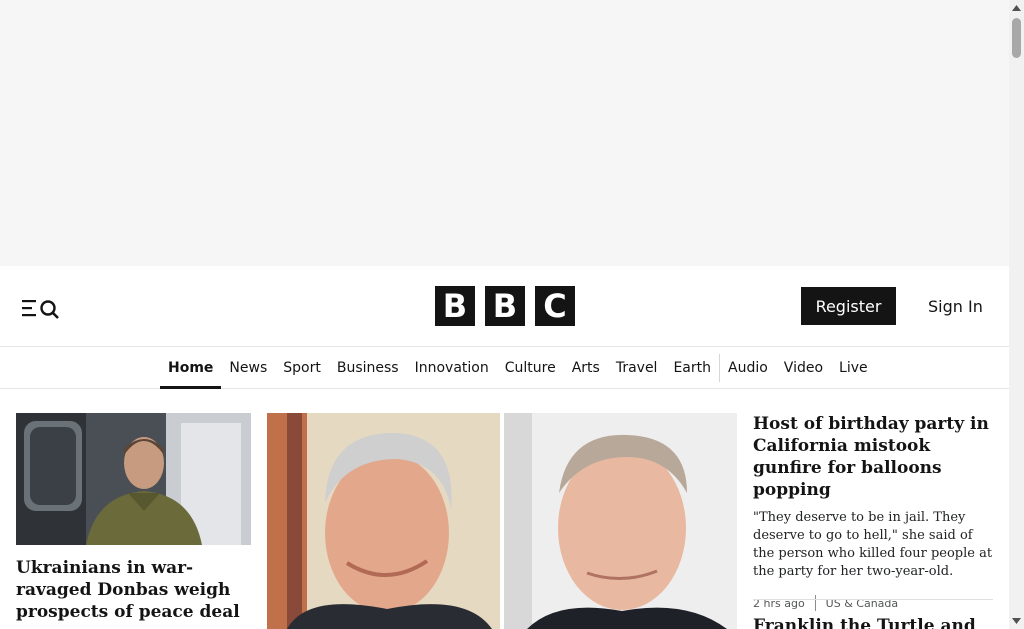 This screenshot has height=629, width=1024. I want to click on sign-in-button: Sign In, so click(955, 306).